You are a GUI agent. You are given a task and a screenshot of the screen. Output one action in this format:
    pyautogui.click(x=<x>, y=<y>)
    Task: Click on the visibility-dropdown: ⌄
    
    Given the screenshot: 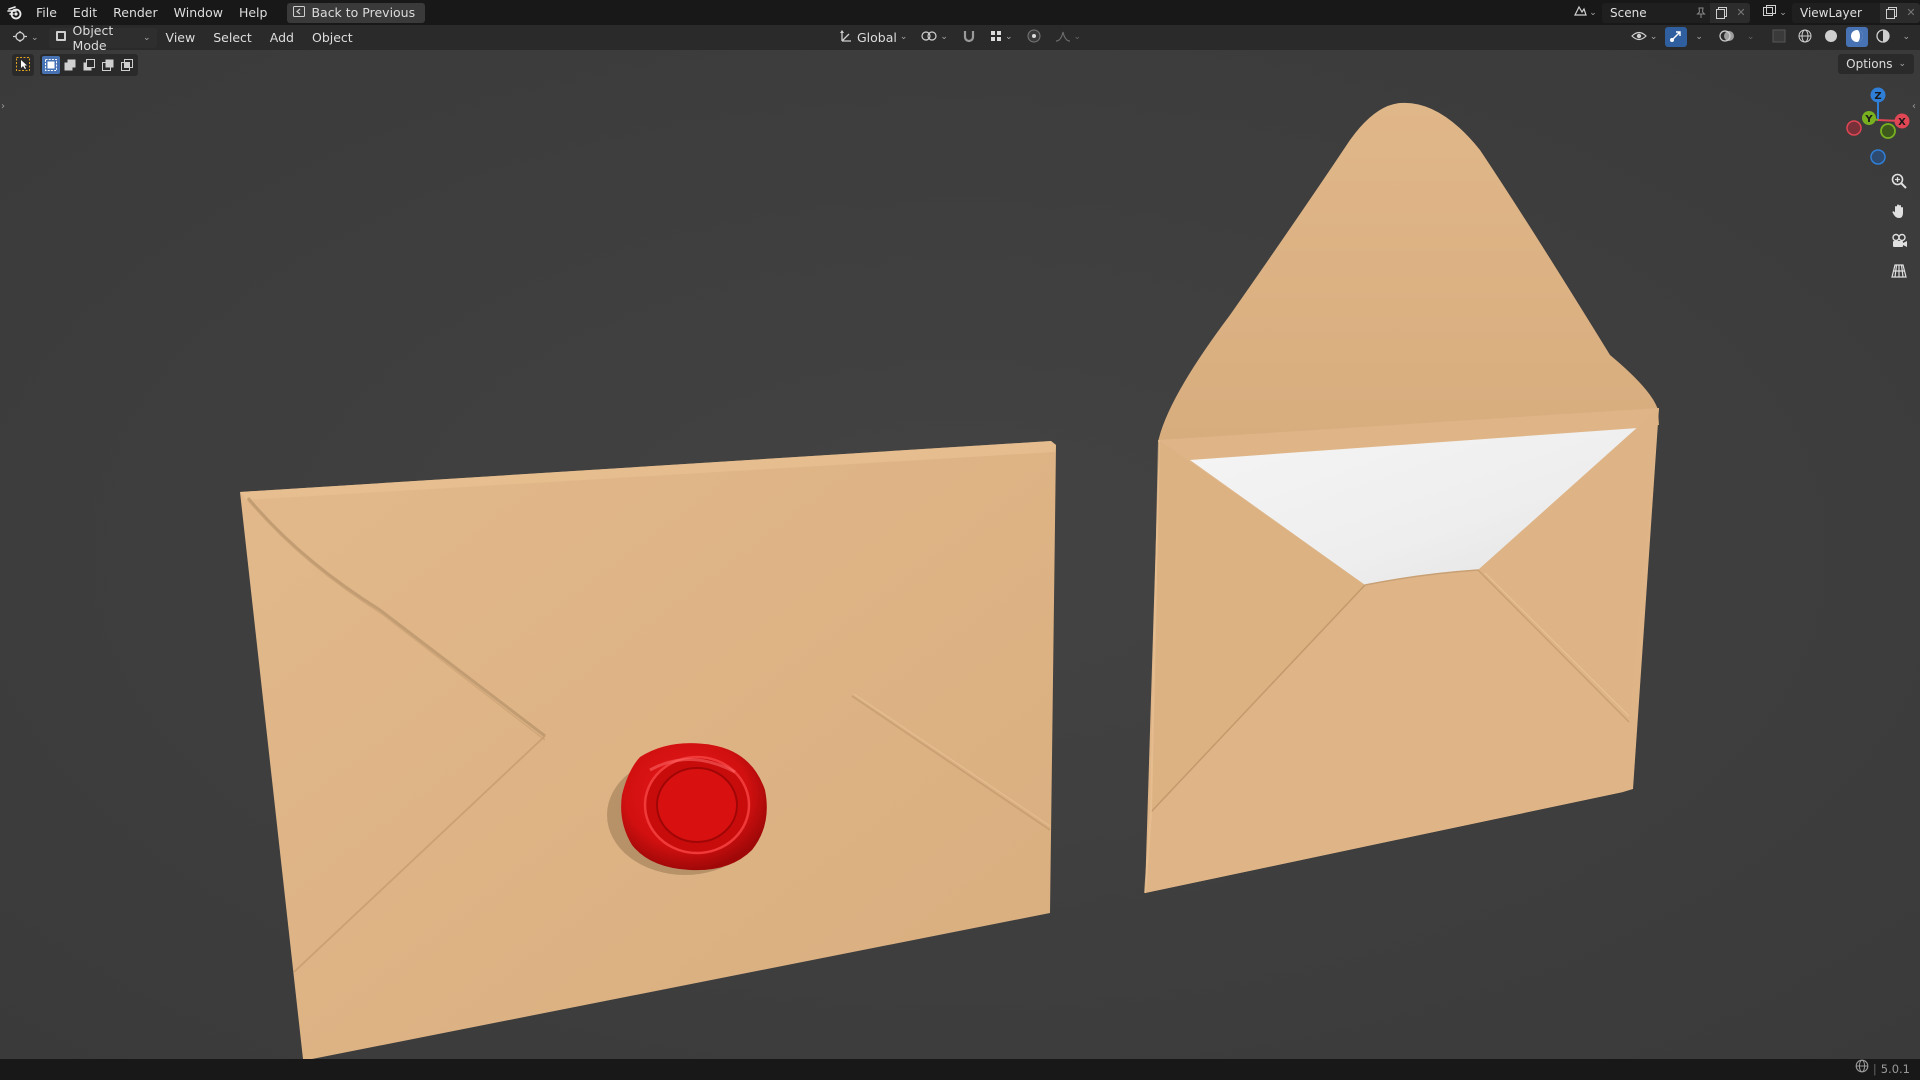 What is the action you would take?
    pyautogui.click(x=1644, y=37)
    